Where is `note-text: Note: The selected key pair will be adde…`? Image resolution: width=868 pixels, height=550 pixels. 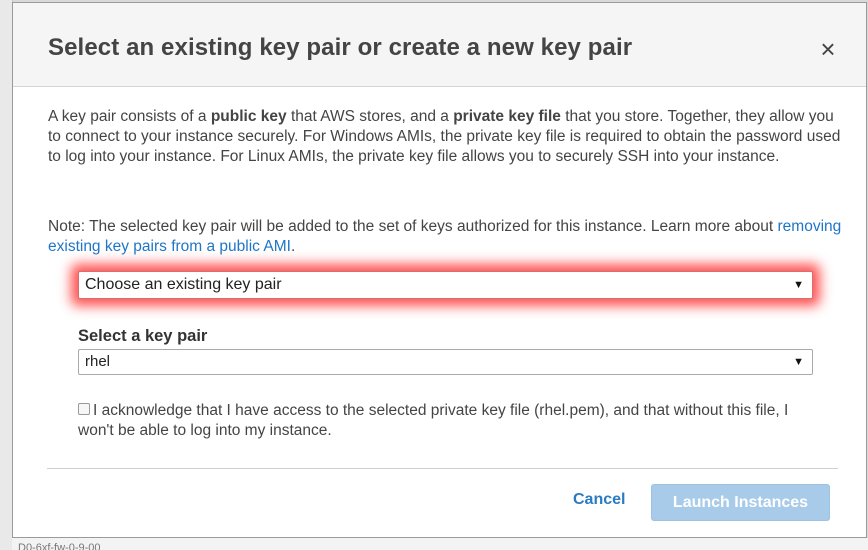 note-text: Note: The selected key pair will be adde… is located at coordinates (448, 237).